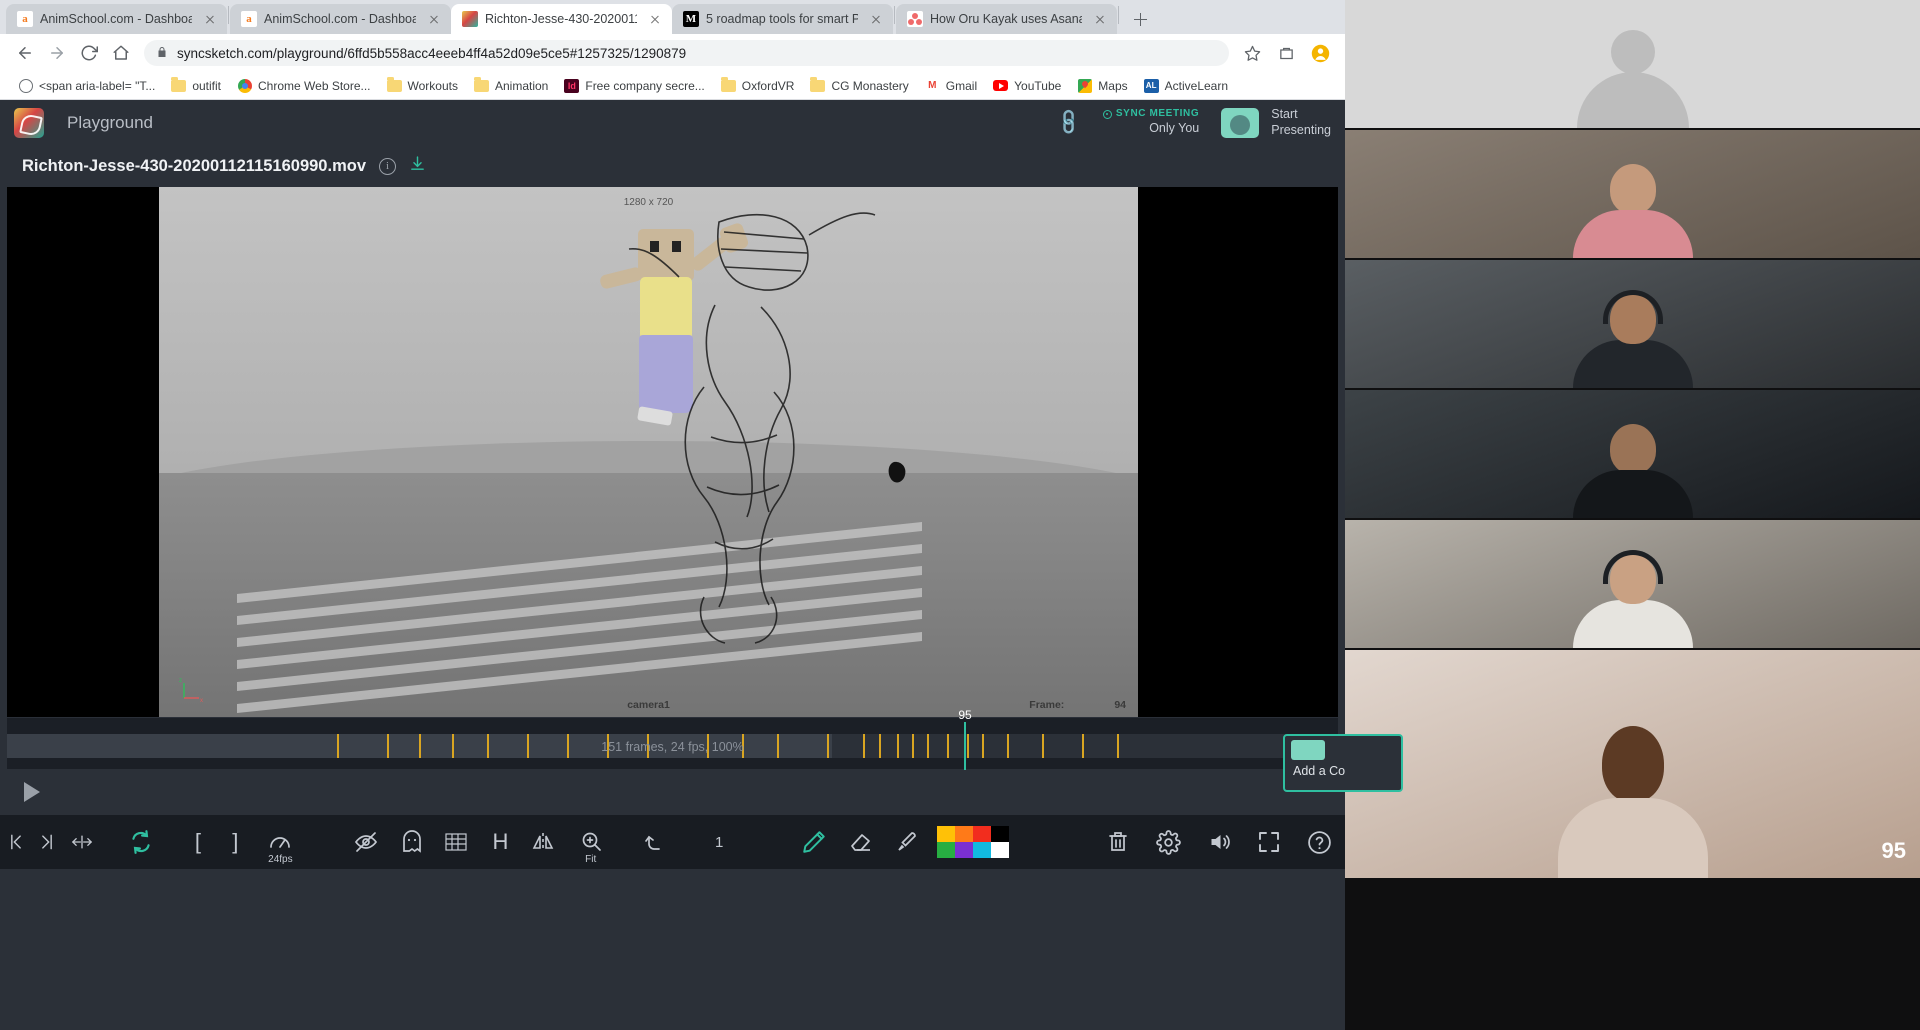 This screenshot has height=1030, width=1920. Describe the element at coordinates (1186, 85) in the screenshot. I see `bookmark-item: AL ActiveLearn` at that location.